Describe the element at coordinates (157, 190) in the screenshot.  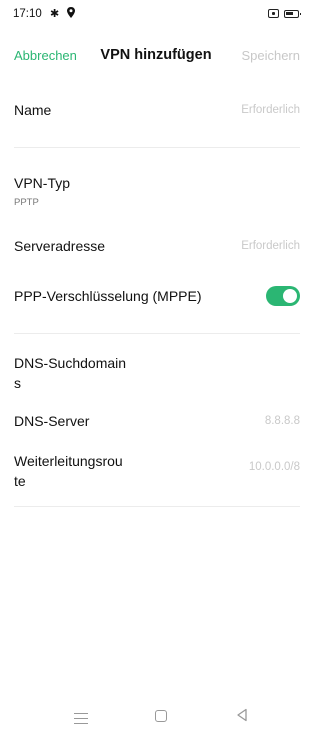
I see `vpn-type-field: VPN-Typ PPTP` at that location.